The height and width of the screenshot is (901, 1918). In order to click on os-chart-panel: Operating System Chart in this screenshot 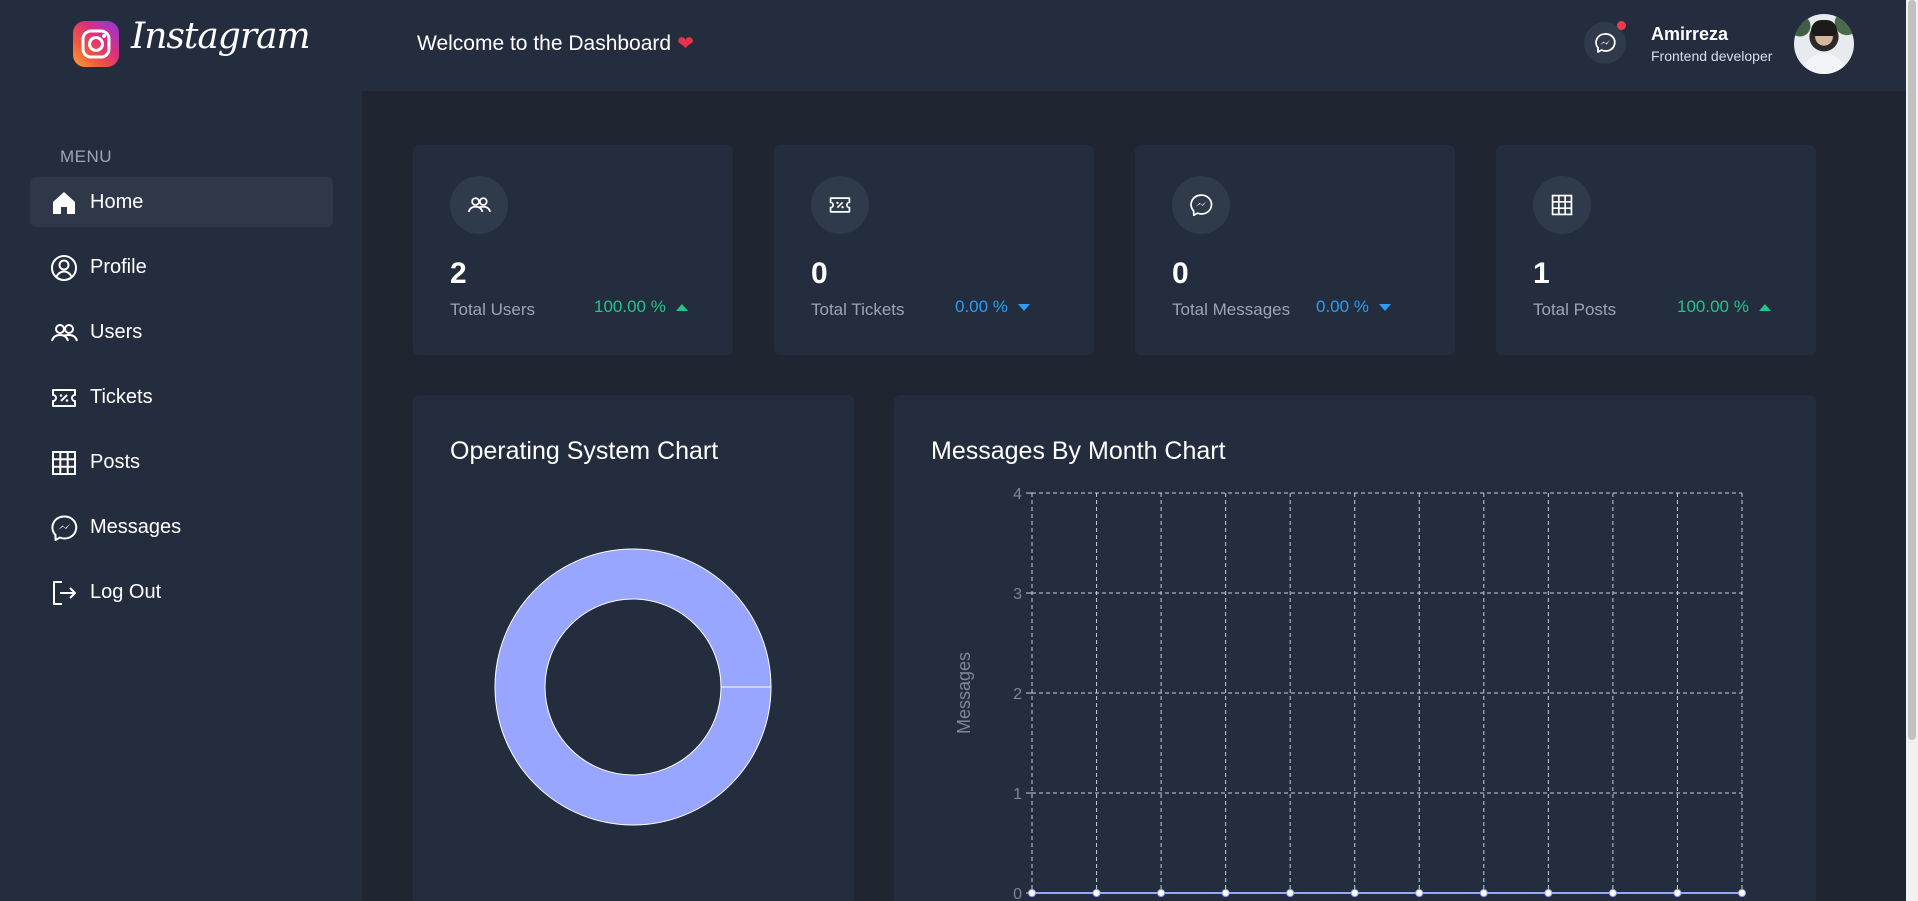, I will do `click(633, 648)`.